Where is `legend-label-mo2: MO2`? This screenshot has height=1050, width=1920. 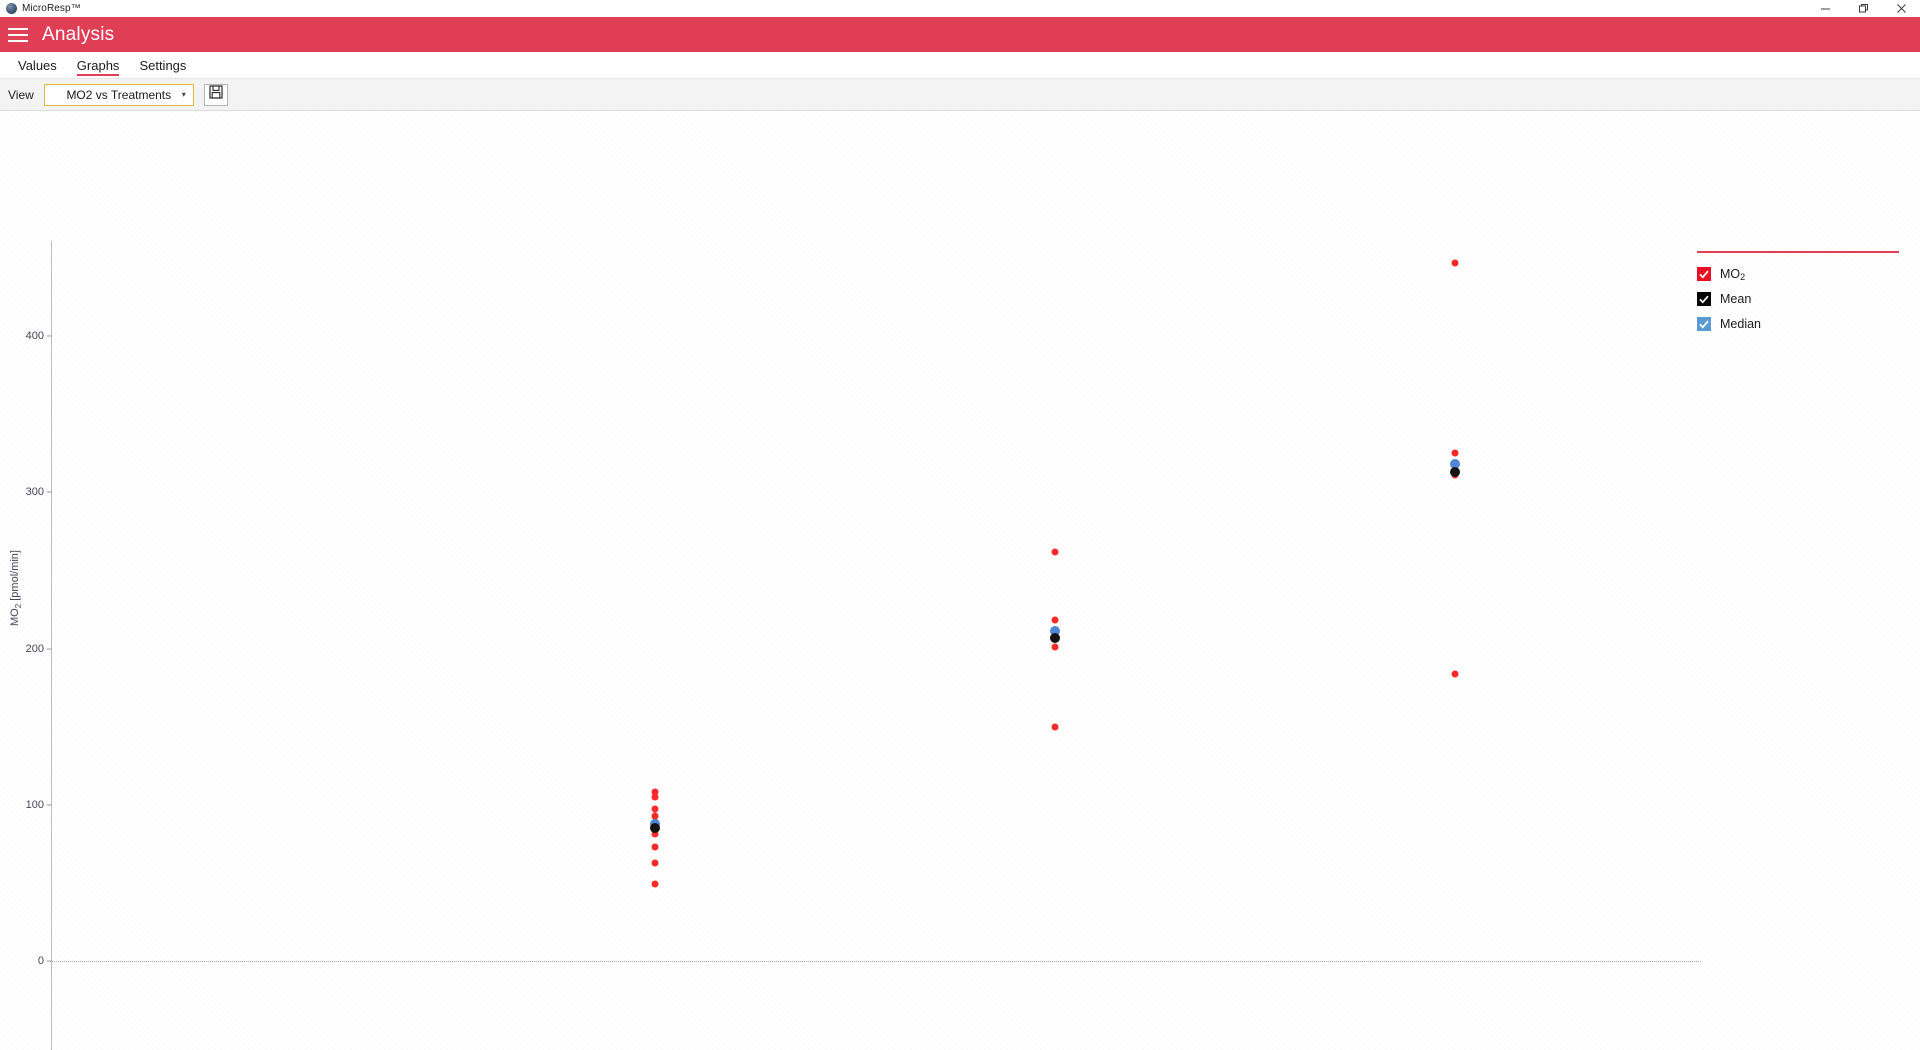 legend-label-mo2: MO2 is located at coordinates (1733, 274).